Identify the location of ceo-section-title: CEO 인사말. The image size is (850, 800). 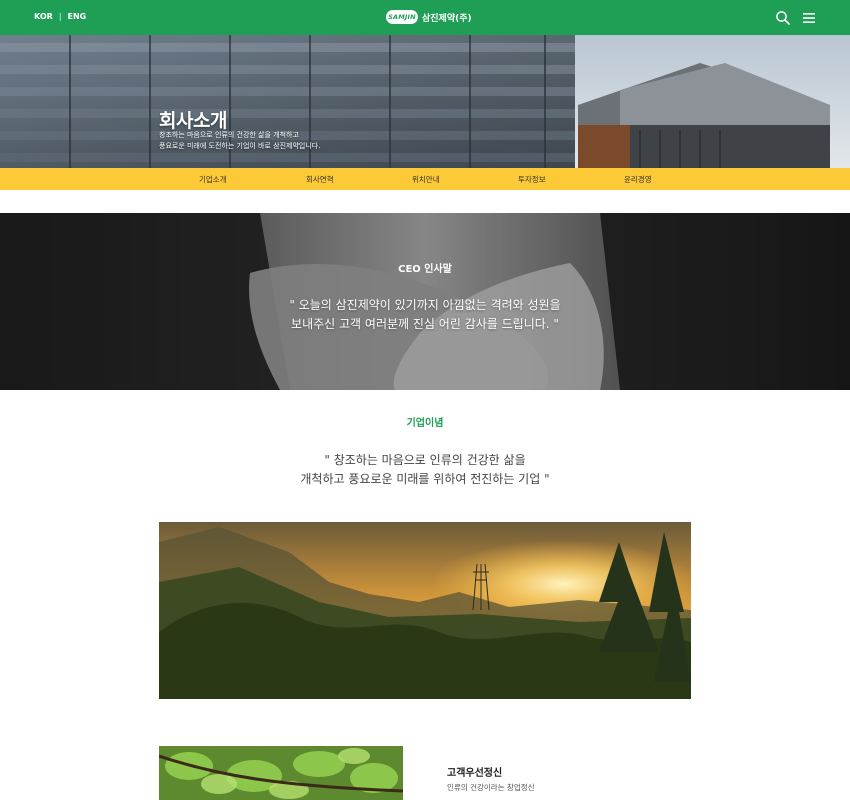
(425, 269).